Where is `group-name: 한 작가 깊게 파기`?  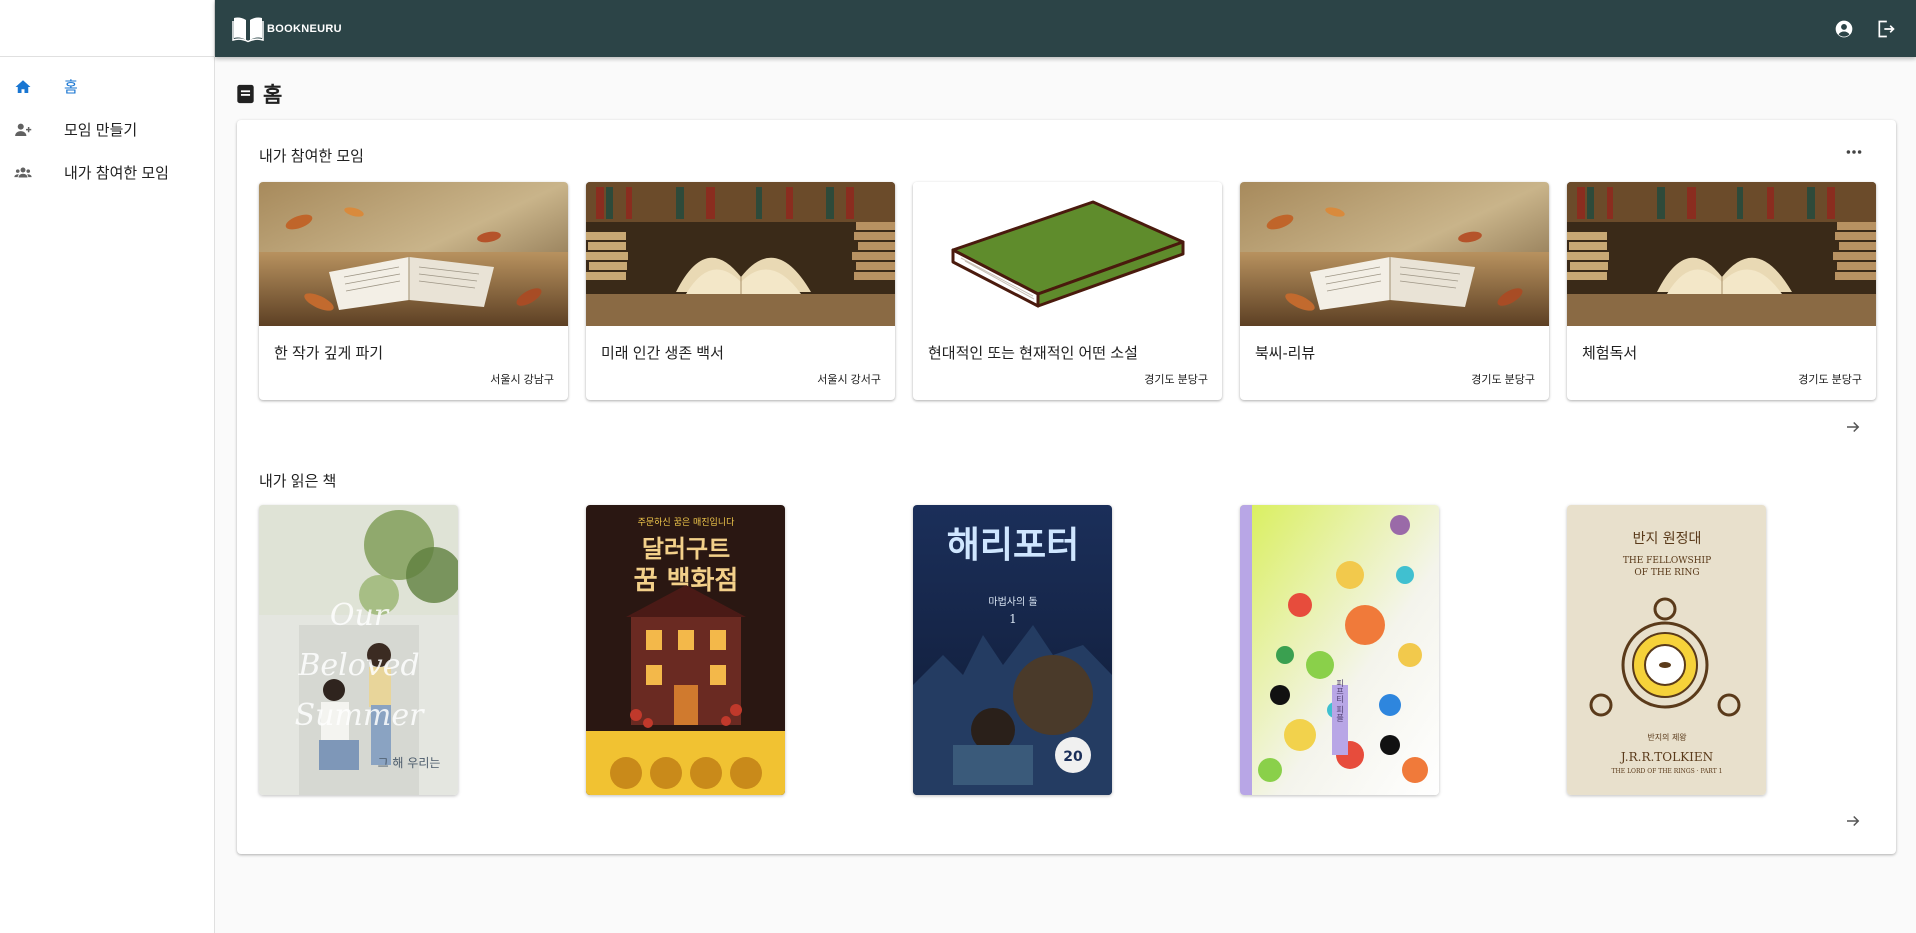
group-name: 한 작가 깊게 파기 is located at coordinates (329, 353).